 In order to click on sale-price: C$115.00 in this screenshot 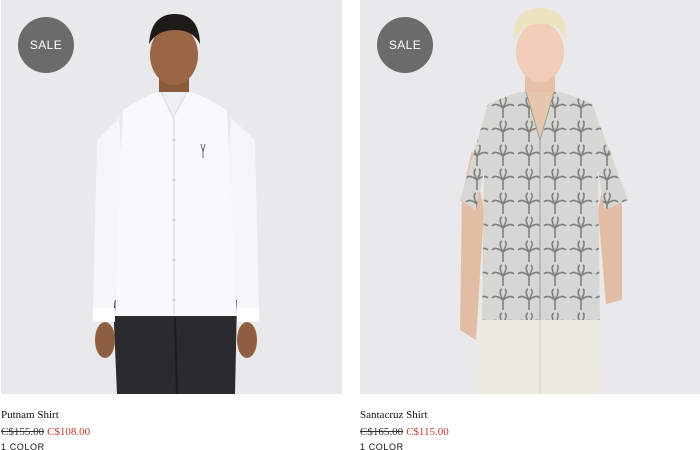, I will do `click(427, 432)`.